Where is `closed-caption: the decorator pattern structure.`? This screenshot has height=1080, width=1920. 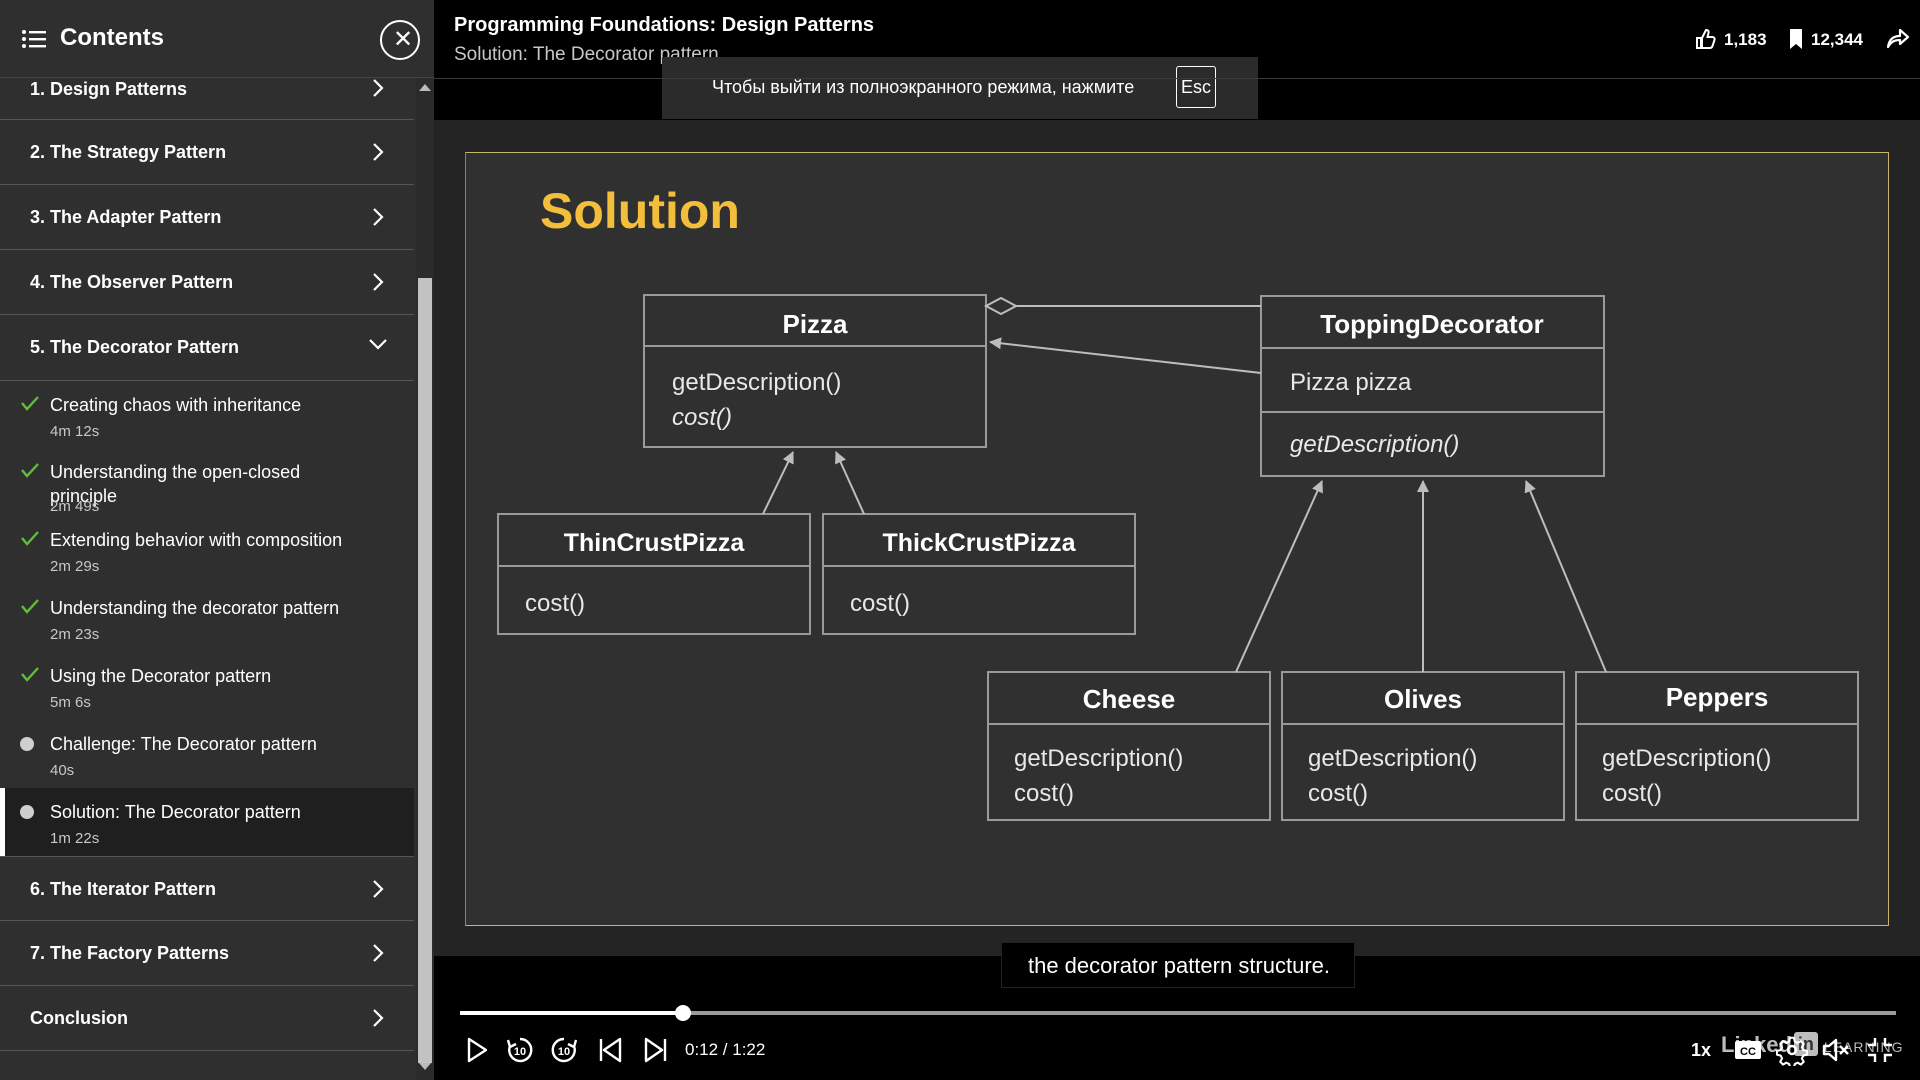
closed-caption: the decorator pattern structure. is located at coordinates (1178, 965).